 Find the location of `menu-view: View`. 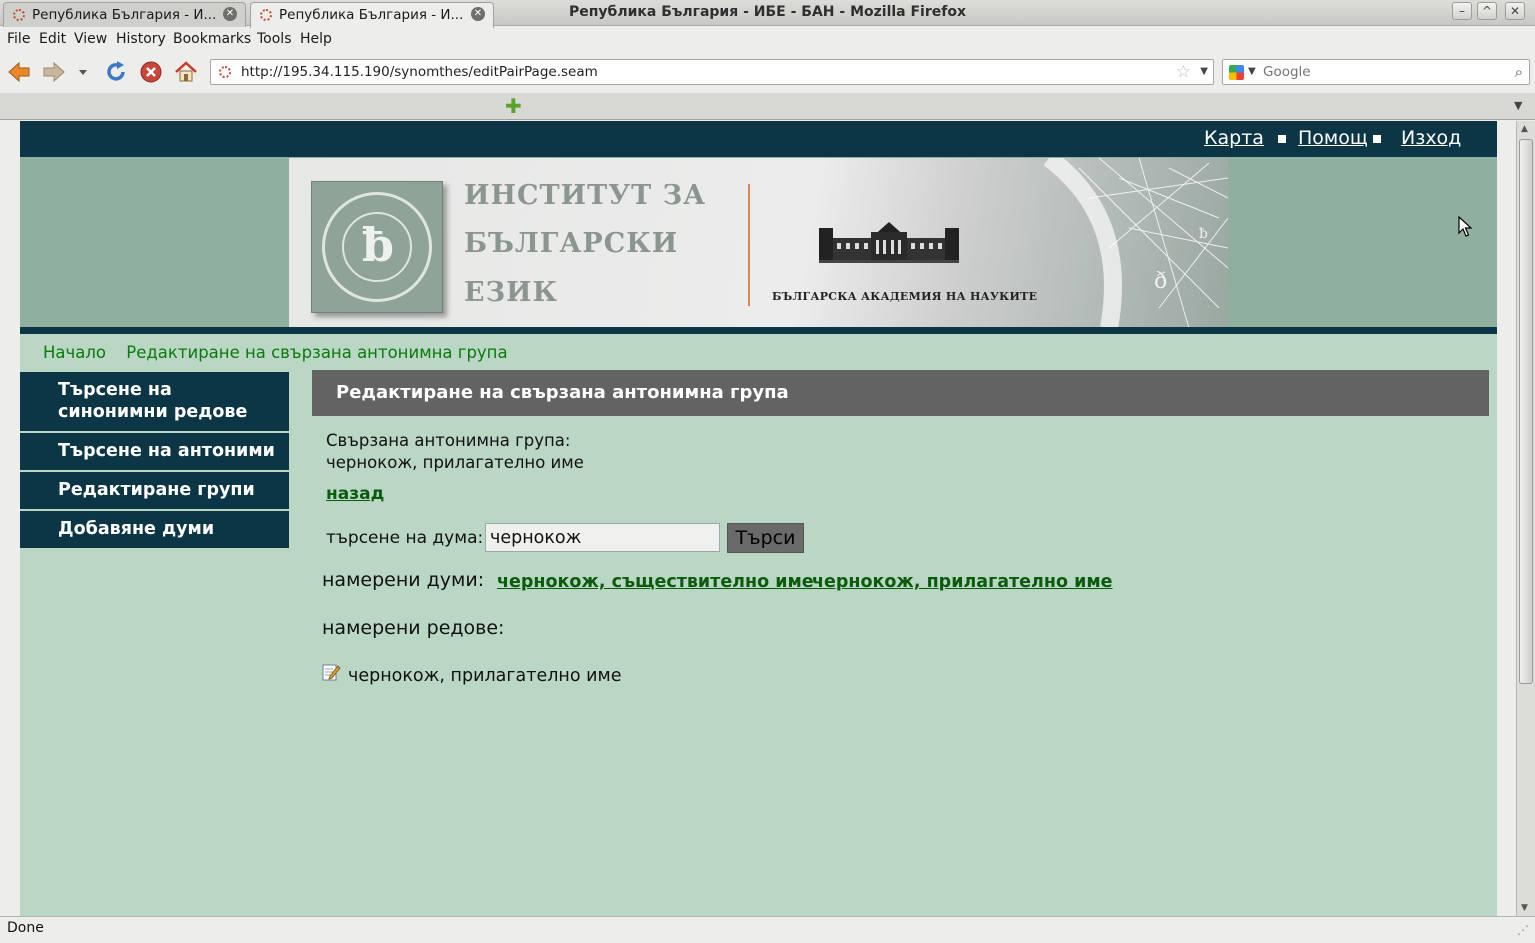

menu-view: View is located at coordinates (90, 39).